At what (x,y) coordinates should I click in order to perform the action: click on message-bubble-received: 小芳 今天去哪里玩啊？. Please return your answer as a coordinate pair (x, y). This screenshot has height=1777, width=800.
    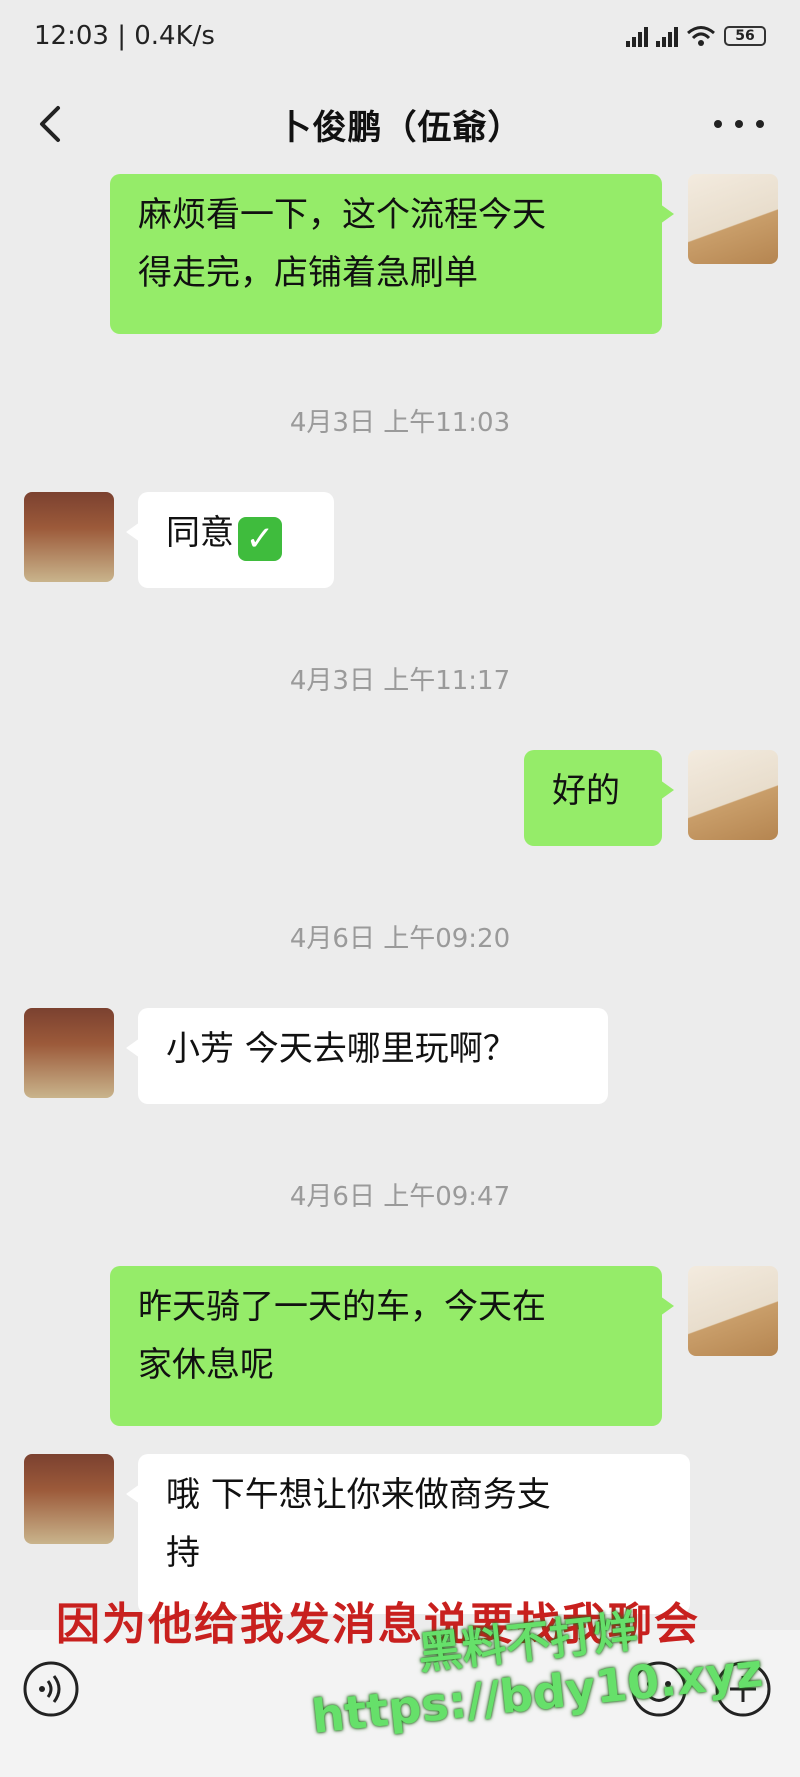
    Looking at the image, I should click on (367, 1056).